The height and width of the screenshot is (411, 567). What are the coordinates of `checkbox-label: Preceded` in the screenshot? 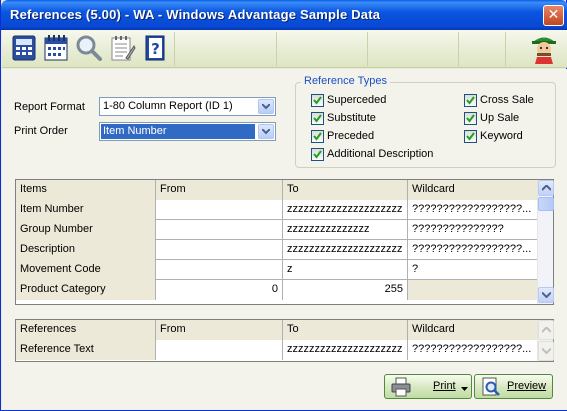 It's located at (351, 136).